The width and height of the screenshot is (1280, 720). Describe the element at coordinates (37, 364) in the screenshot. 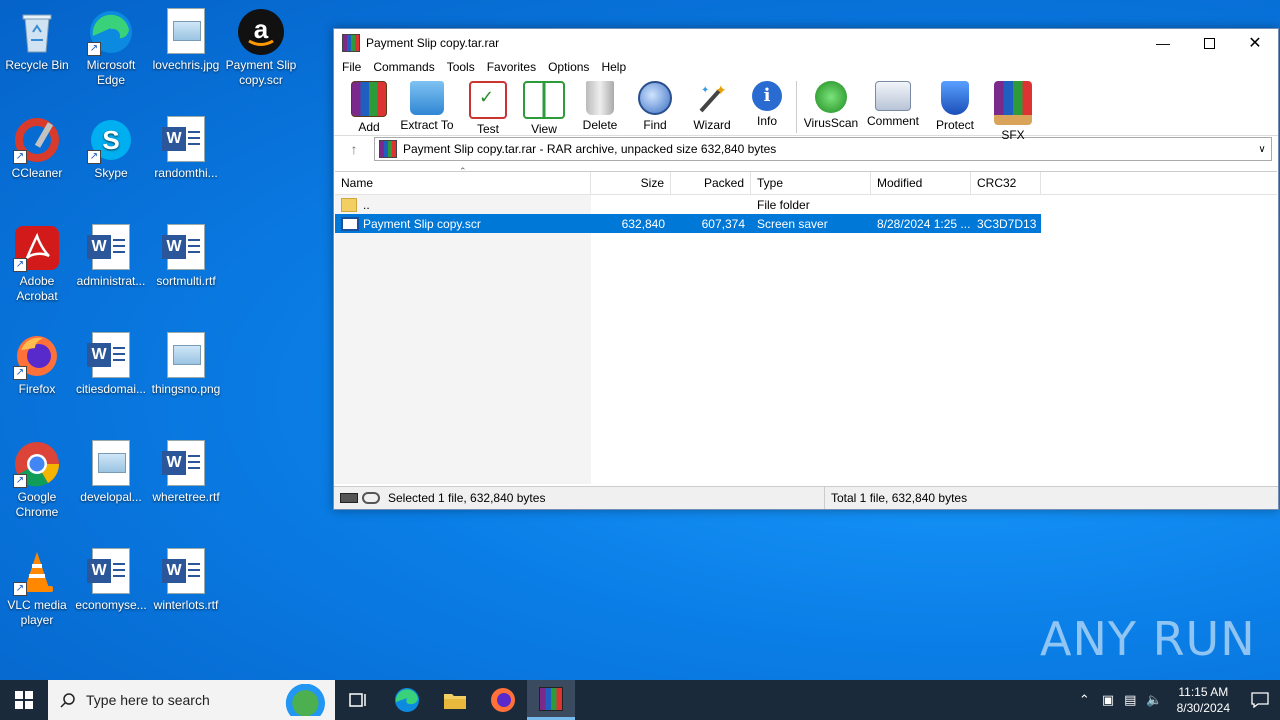

I see `desktop-icon-firefox: ↗ Firefox` at that location.